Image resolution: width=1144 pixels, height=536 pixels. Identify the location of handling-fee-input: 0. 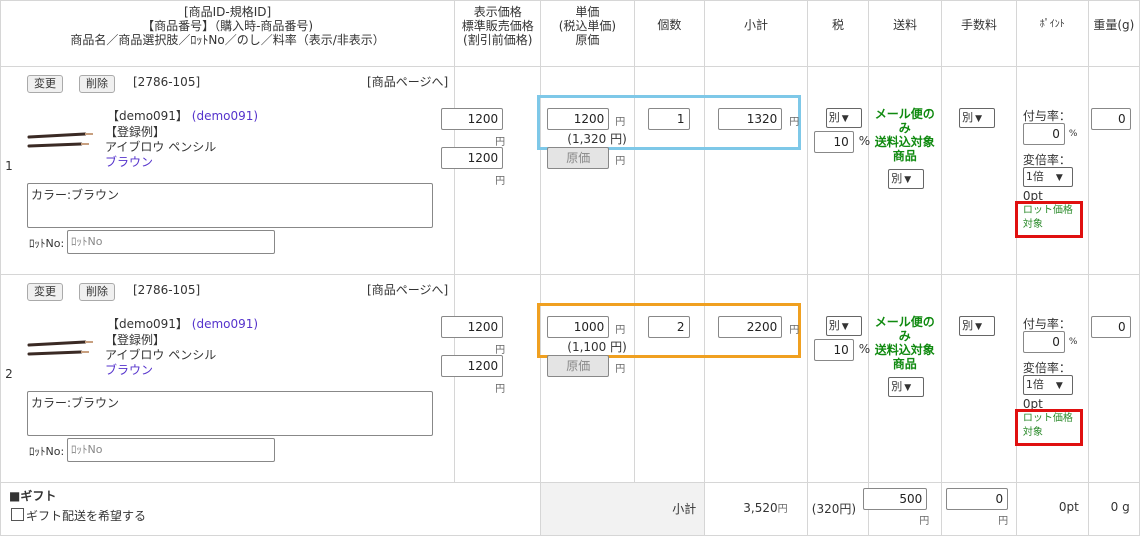
(977, 499).